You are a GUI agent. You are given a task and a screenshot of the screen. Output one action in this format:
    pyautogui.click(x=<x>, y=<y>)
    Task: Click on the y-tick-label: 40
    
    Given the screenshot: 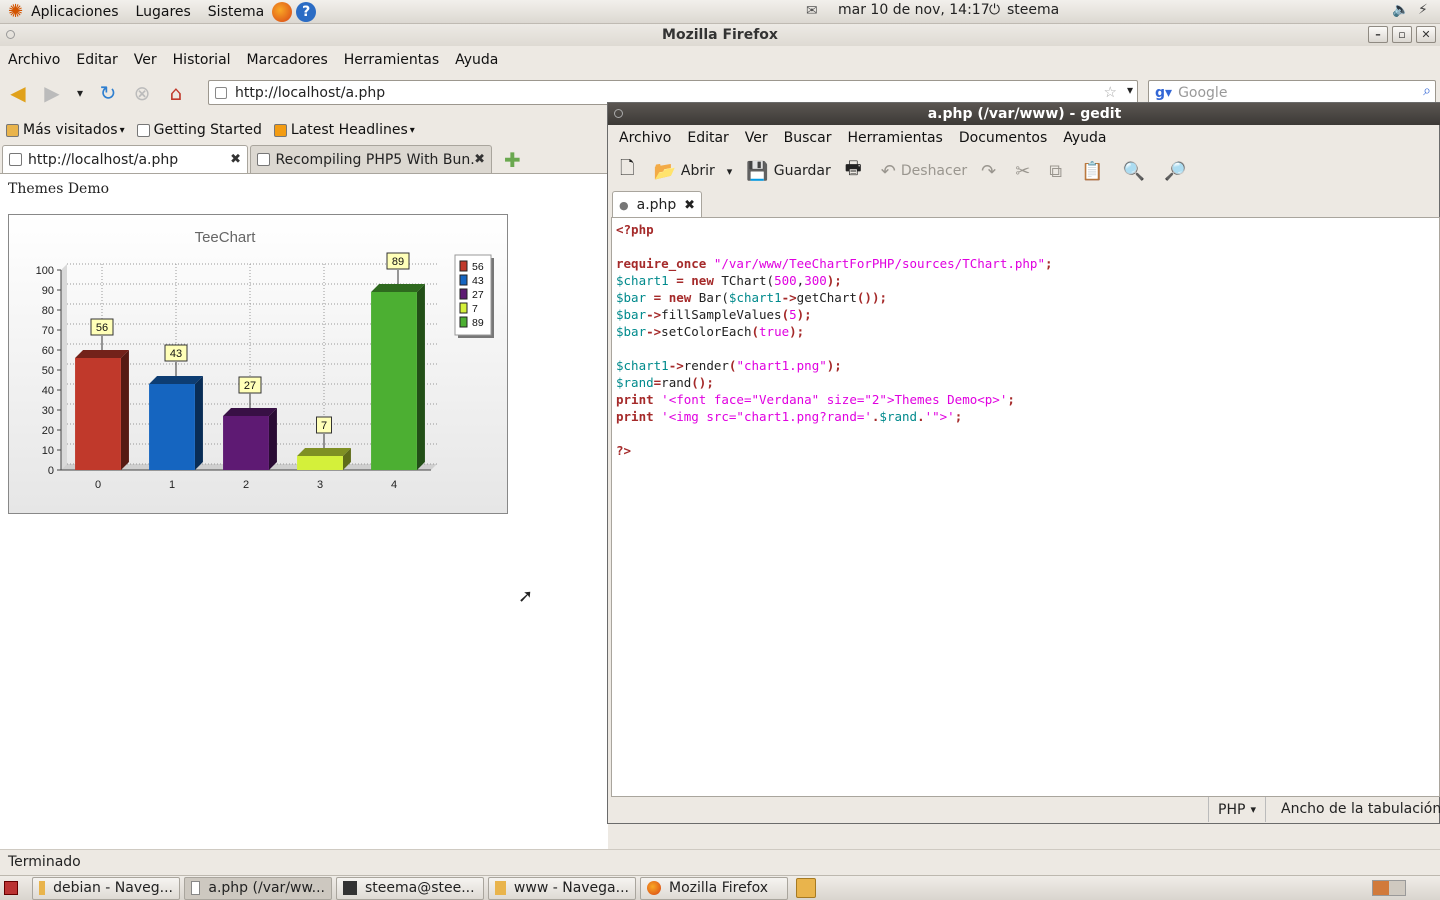 What is the action you would take?
    pyautogui.click(x=48, y=391)
    